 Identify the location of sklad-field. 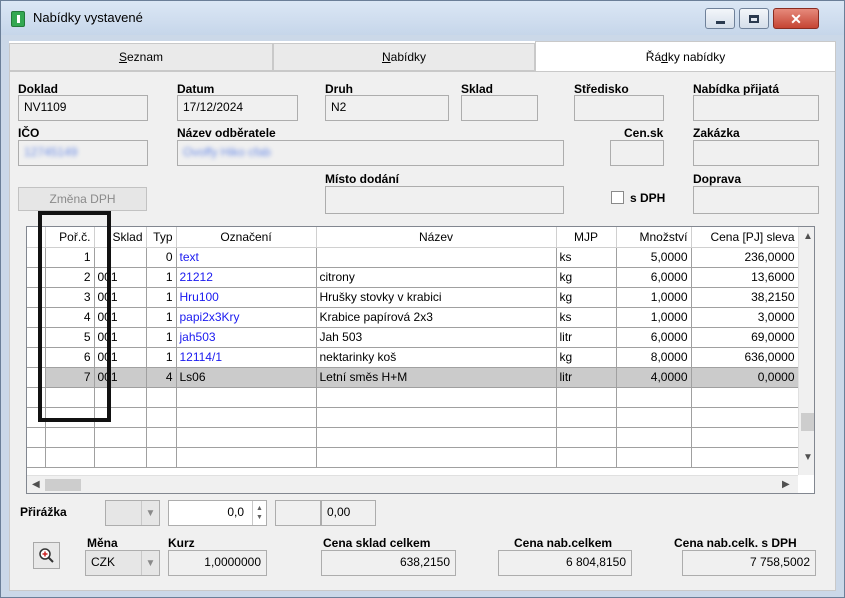
(499, 108).